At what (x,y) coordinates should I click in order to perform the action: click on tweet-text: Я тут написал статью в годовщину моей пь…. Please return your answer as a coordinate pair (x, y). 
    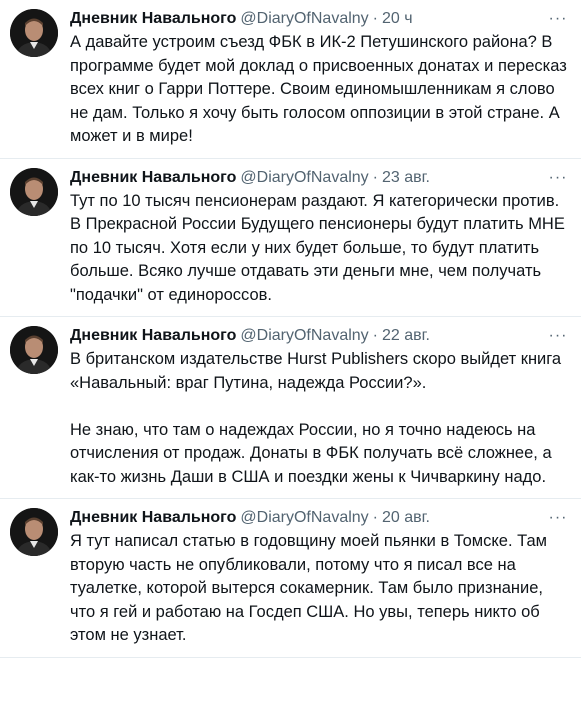
    Looking at the image, I should click on (311, 588).